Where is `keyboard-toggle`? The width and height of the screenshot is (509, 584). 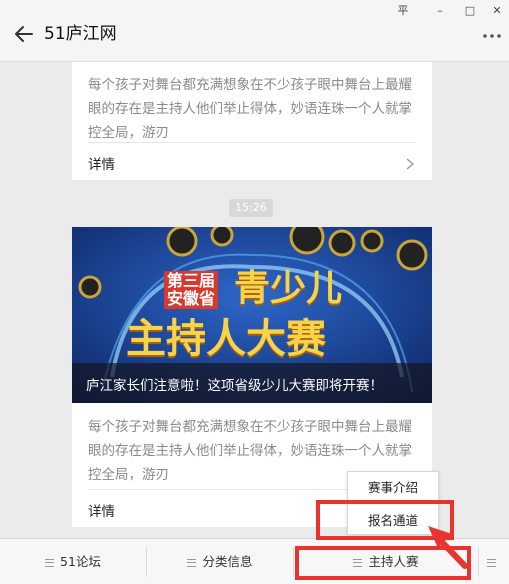 keyboard-toggle is located at coordinates (494, 561).